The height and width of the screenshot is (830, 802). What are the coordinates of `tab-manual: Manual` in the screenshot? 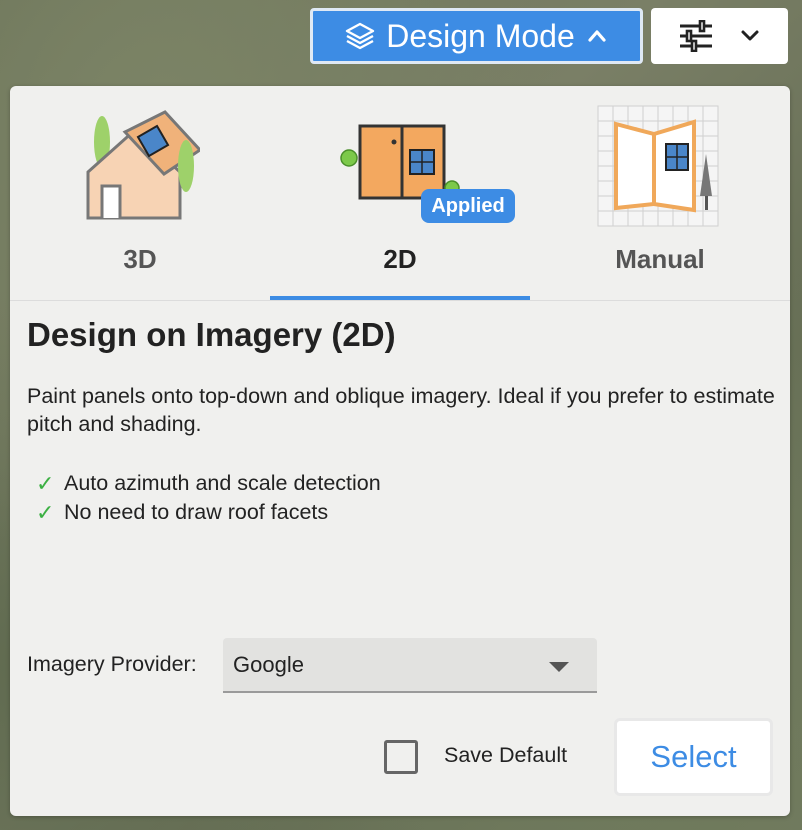 It's located at (660, 193).